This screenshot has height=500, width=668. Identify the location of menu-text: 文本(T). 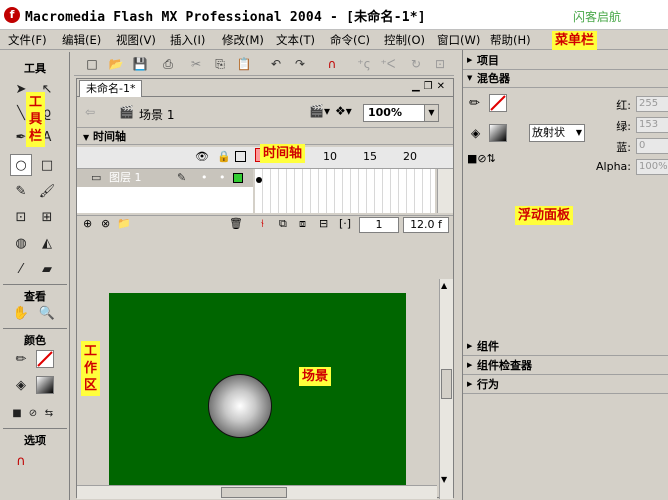
(295, 40).